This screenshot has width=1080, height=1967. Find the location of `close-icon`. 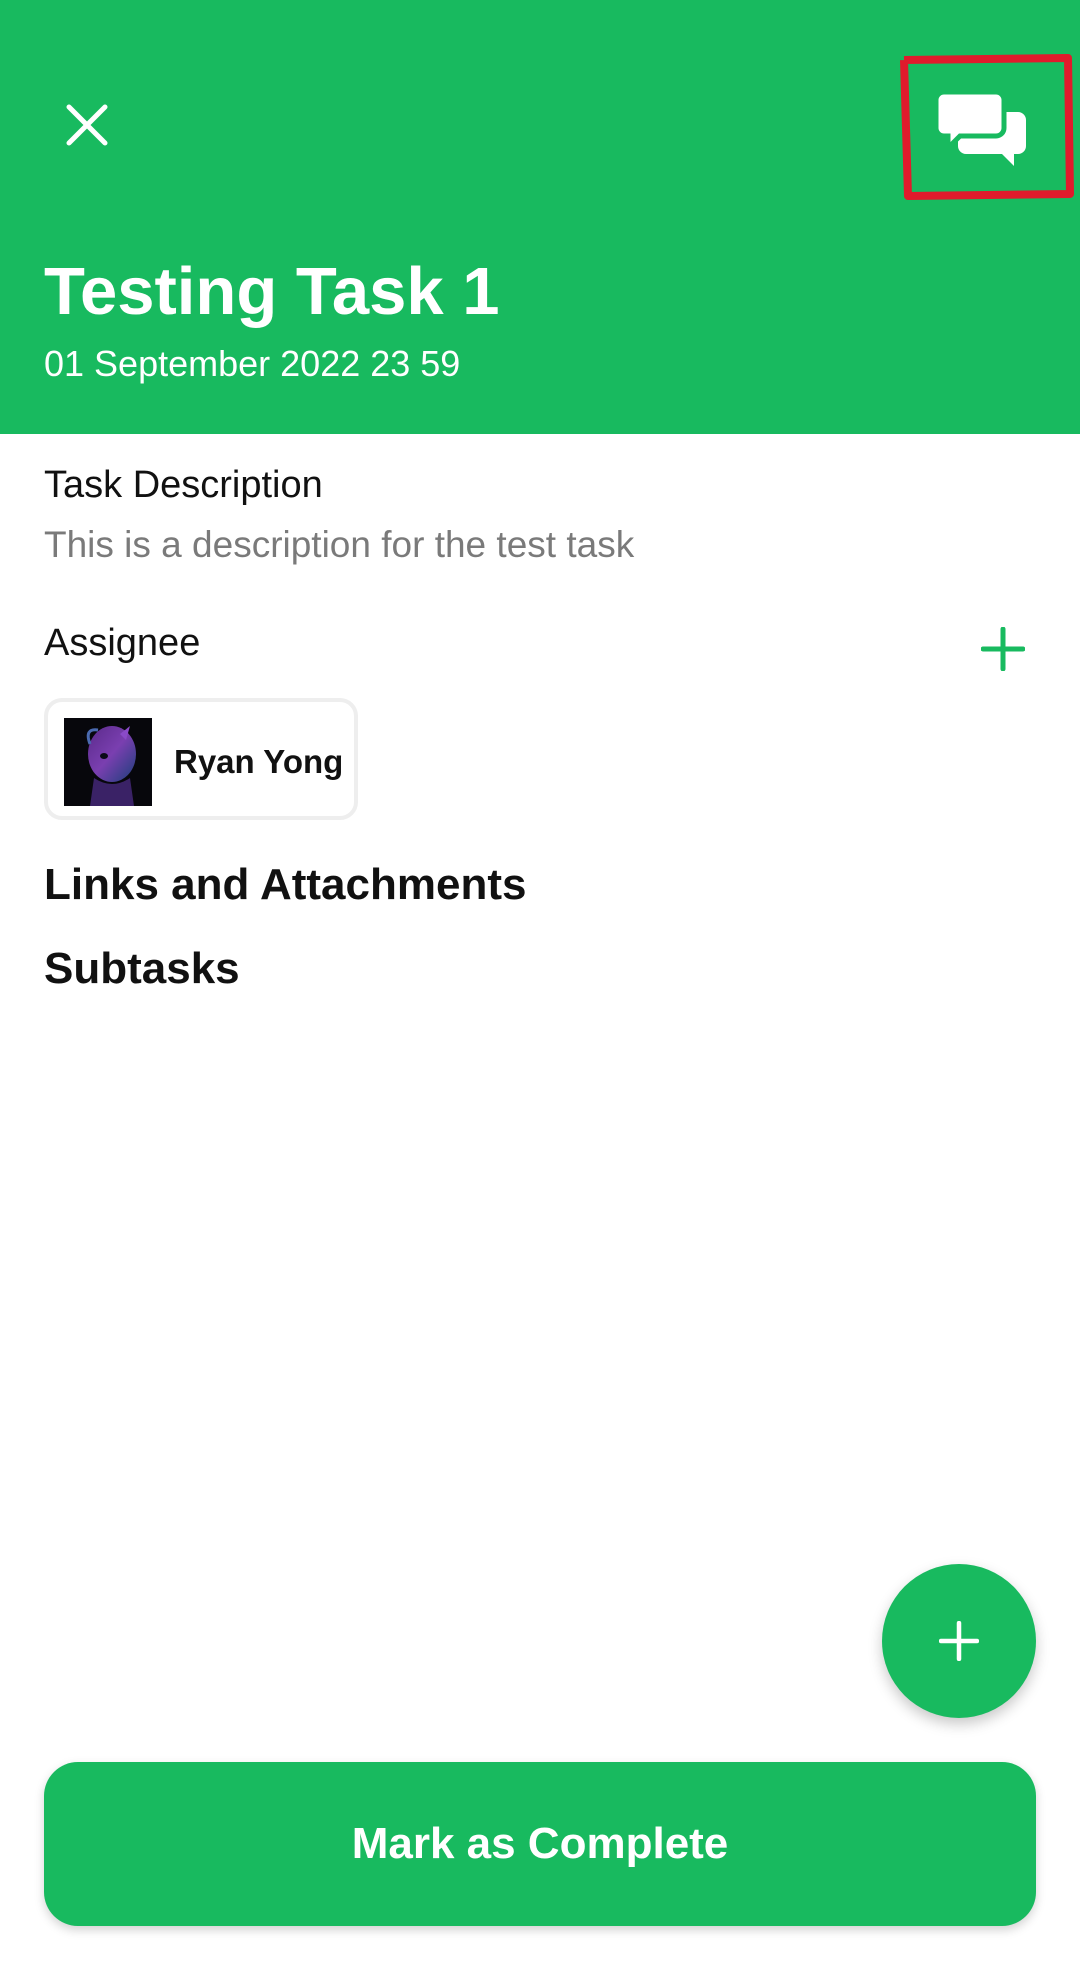

close-icon is located at coordinates (87, 125).